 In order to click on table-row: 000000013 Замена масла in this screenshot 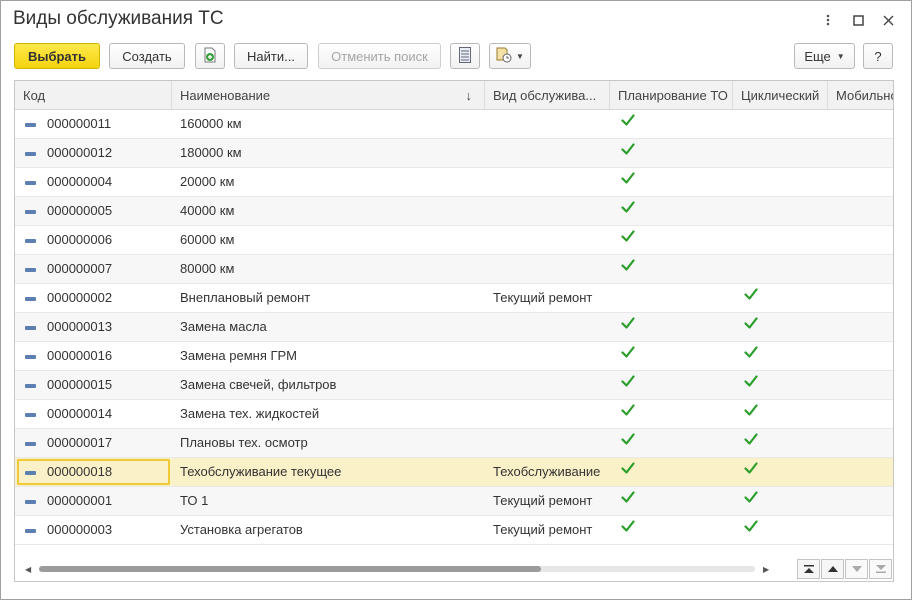, I will do `click(454, 327)`.